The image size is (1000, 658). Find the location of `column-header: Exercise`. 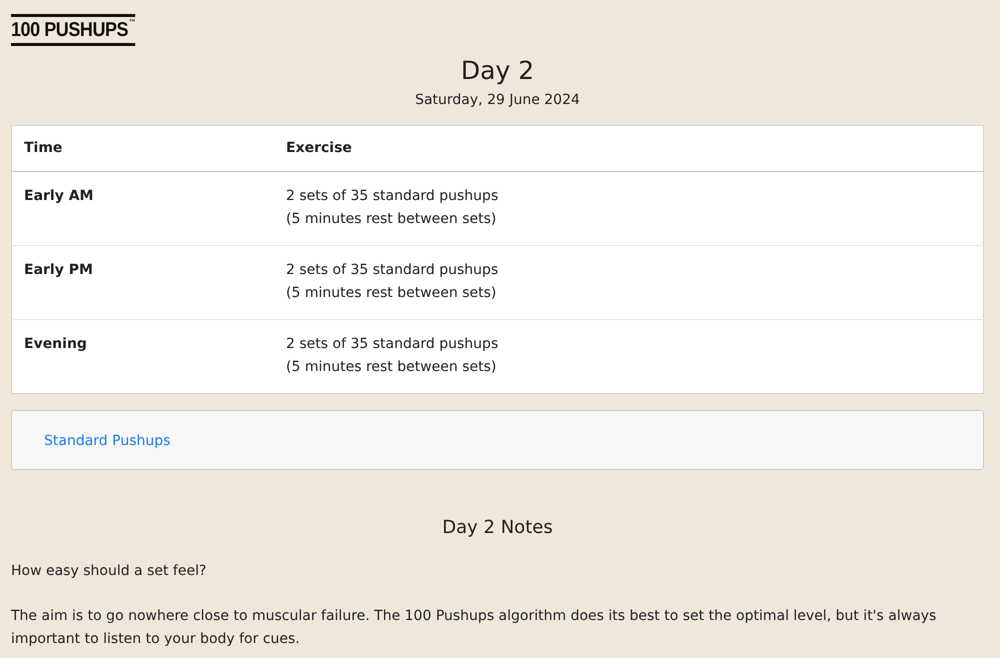

column-header: Exercise is located at coordinates (629, 149).